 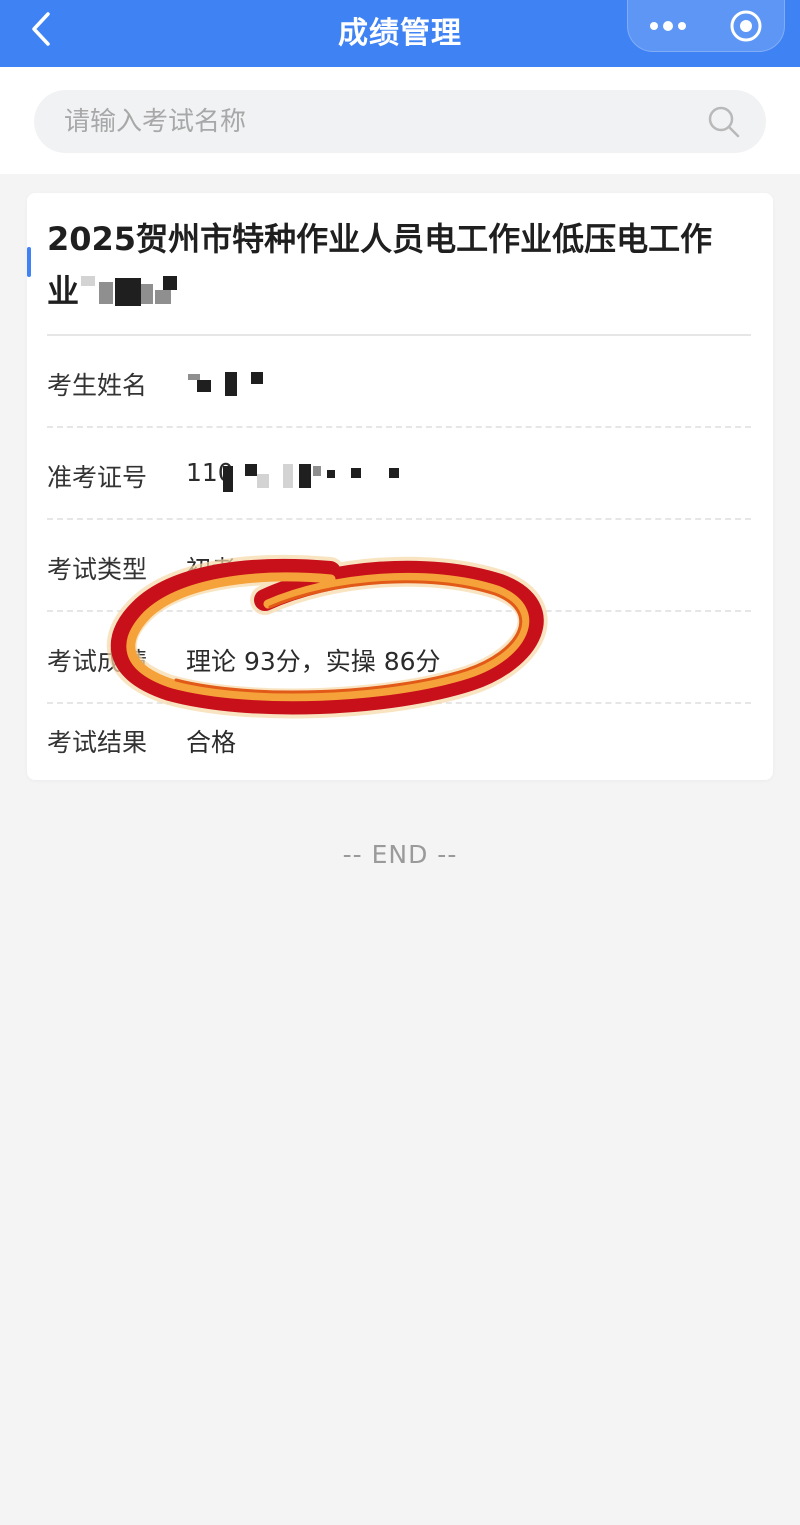 I want to click on back-button, so click(x=41, y=29).